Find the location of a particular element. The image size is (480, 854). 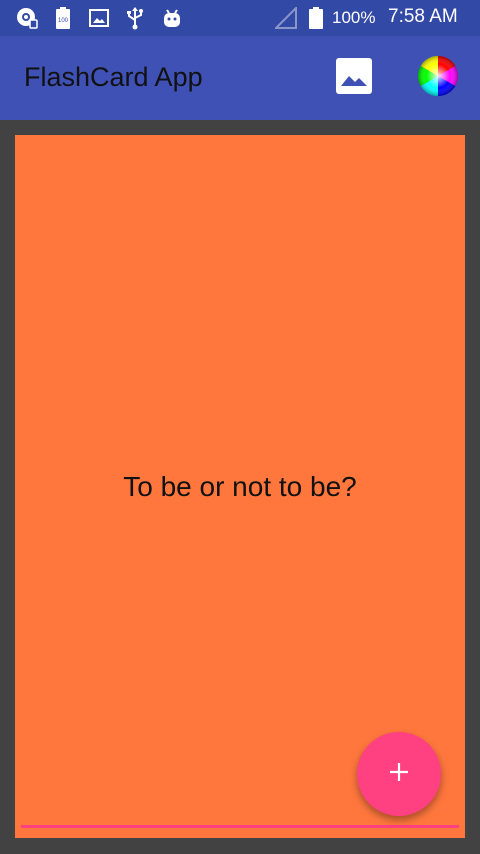

battery-icon is located at coordinates (316, 18).